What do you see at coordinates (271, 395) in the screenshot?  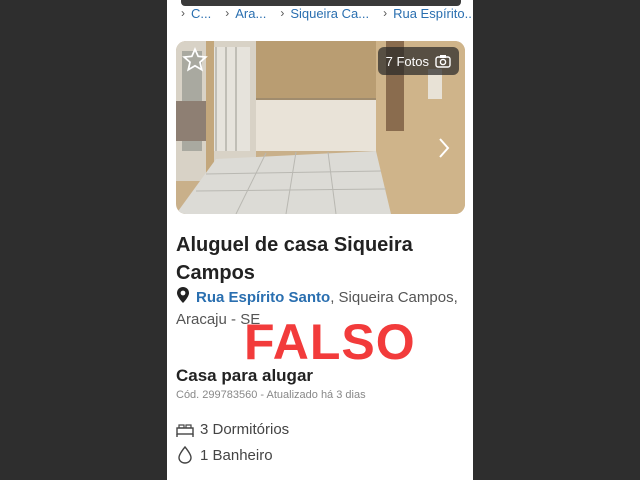 I see `listing-code: Cód. 299783560 - Atualizado há 3 dias` at bounding box center [271, 395].